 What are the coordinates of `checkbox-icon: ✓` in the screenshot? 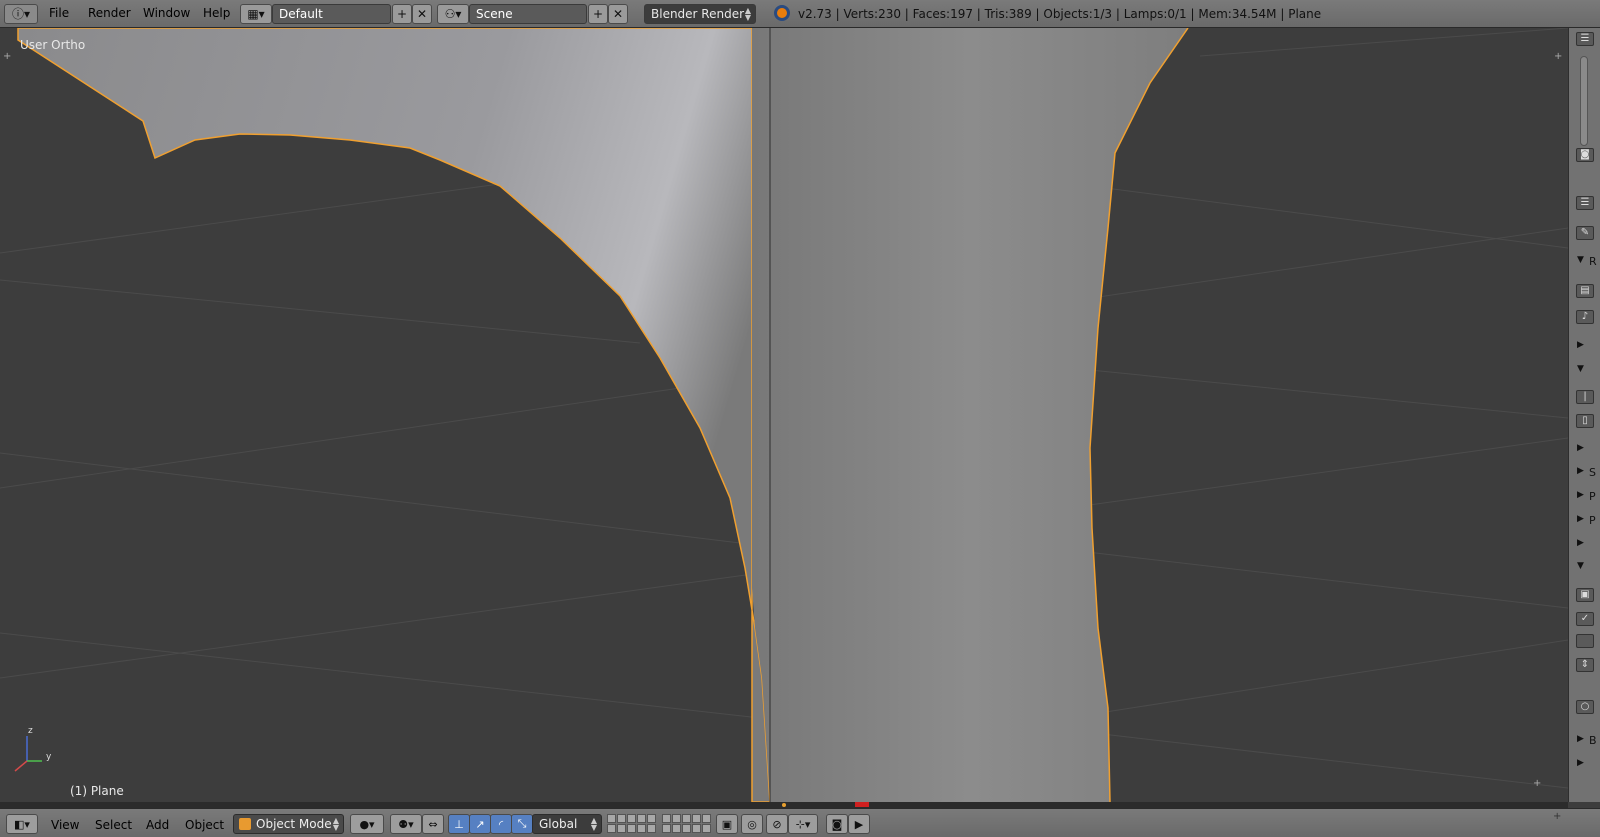 It's located at (1585, 619).